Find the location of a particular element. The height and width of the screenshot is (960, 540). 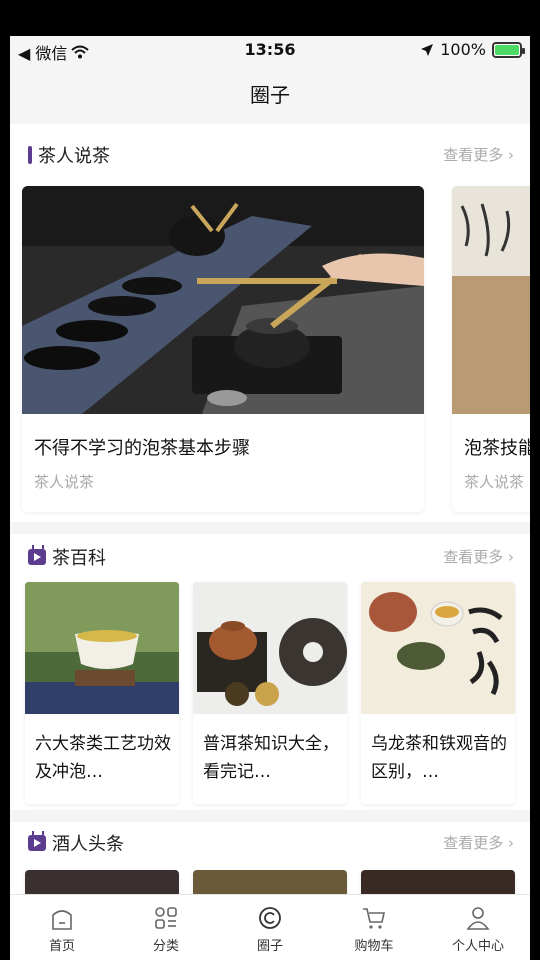

status-right: 100% is located at coordinates (472, 49).